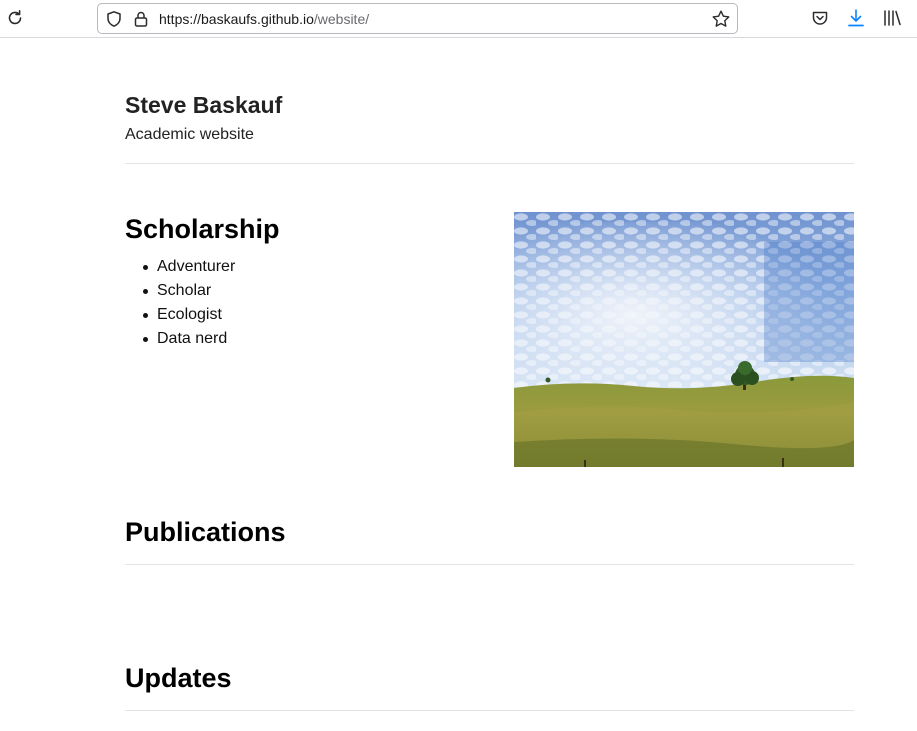 This screenshot has height=731, width=917. What do you see at coordinates (205, 532) in the screenshot?
I see `publications-heading: Publications` at bounding box center [205, 532].